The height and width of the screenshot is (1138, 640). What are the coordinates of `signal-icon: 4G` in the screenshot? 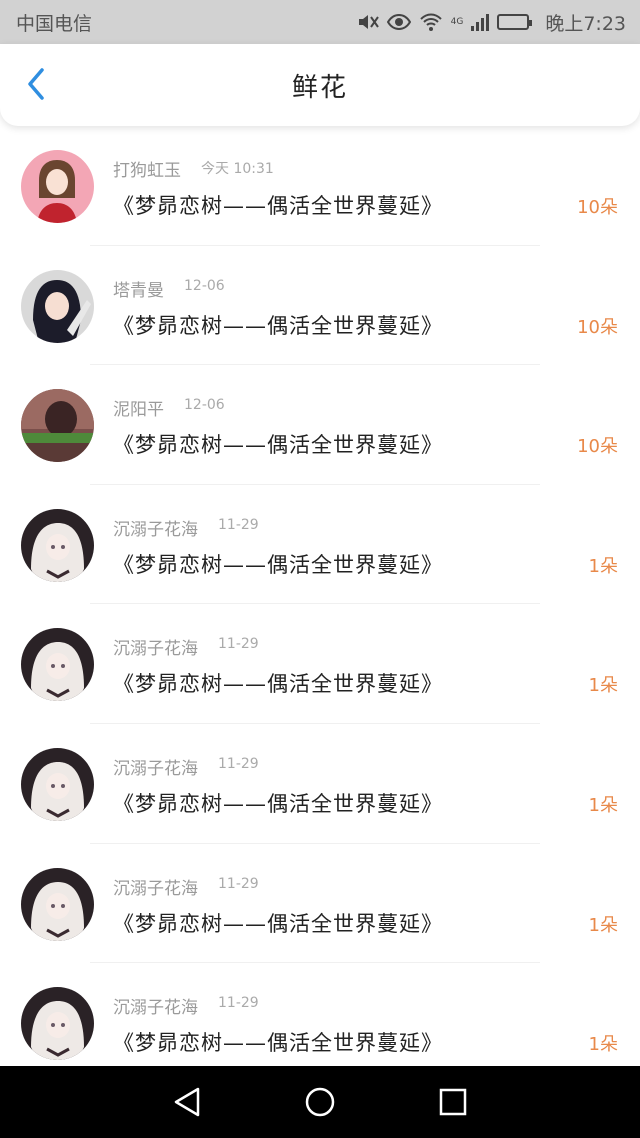 It's located at (457, 21).